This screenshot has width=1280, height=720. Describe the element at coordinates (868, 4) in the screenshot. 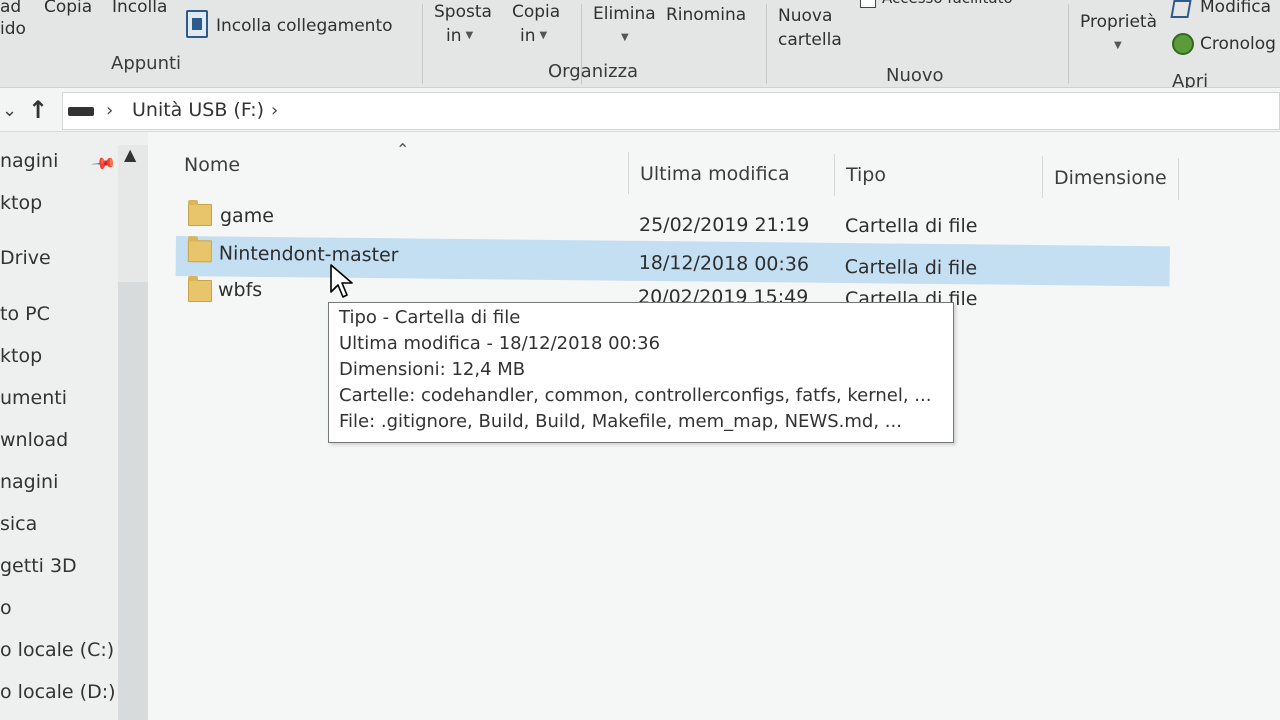

I see `easy-access-icon` at that location.